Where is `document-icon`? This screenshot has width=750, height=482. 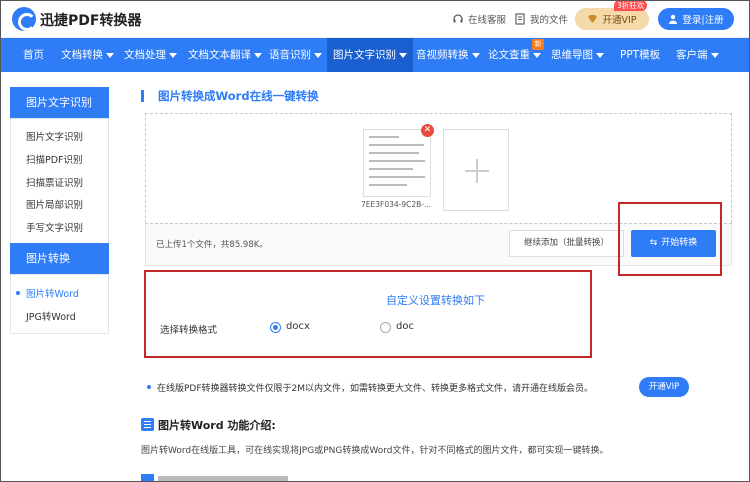
document-icon is located at coordinates (520, 19).